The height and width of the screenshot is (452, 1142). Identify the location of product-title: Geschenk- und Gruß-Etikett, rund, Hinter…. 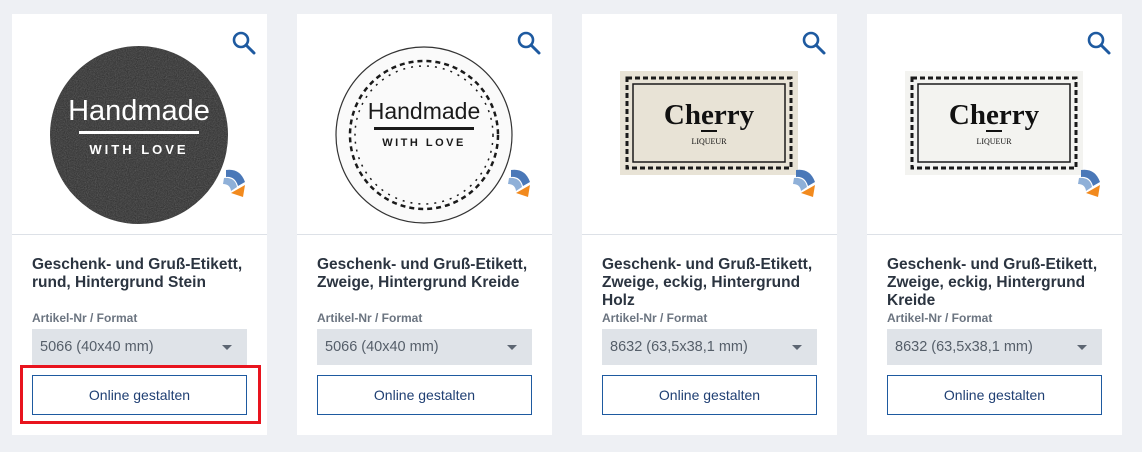
(137, 273).